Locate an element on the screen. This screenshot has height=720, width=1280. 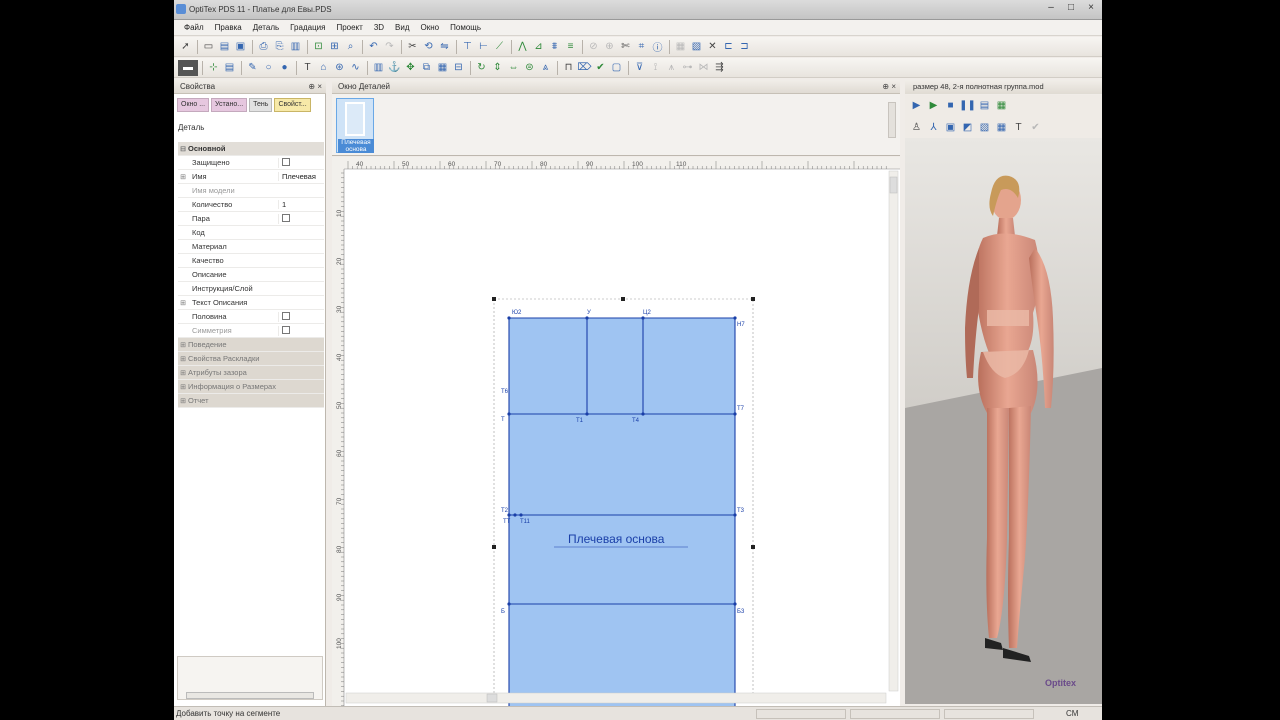
cut-icon: ✂ is located at coordinates (412, 47).